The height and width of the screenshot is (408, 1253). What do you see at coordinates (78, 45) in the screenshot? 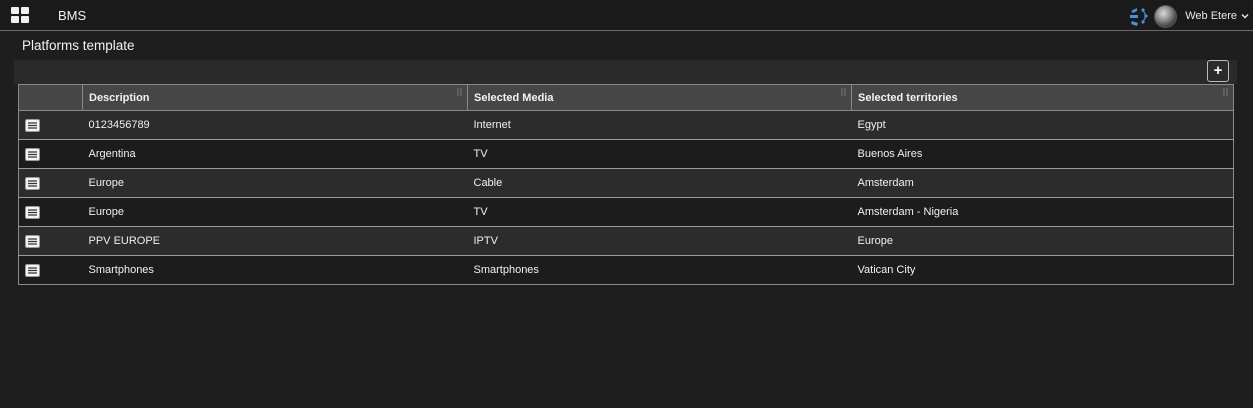
I see `page-title: Platforms template` at bounding box center [78, 45].